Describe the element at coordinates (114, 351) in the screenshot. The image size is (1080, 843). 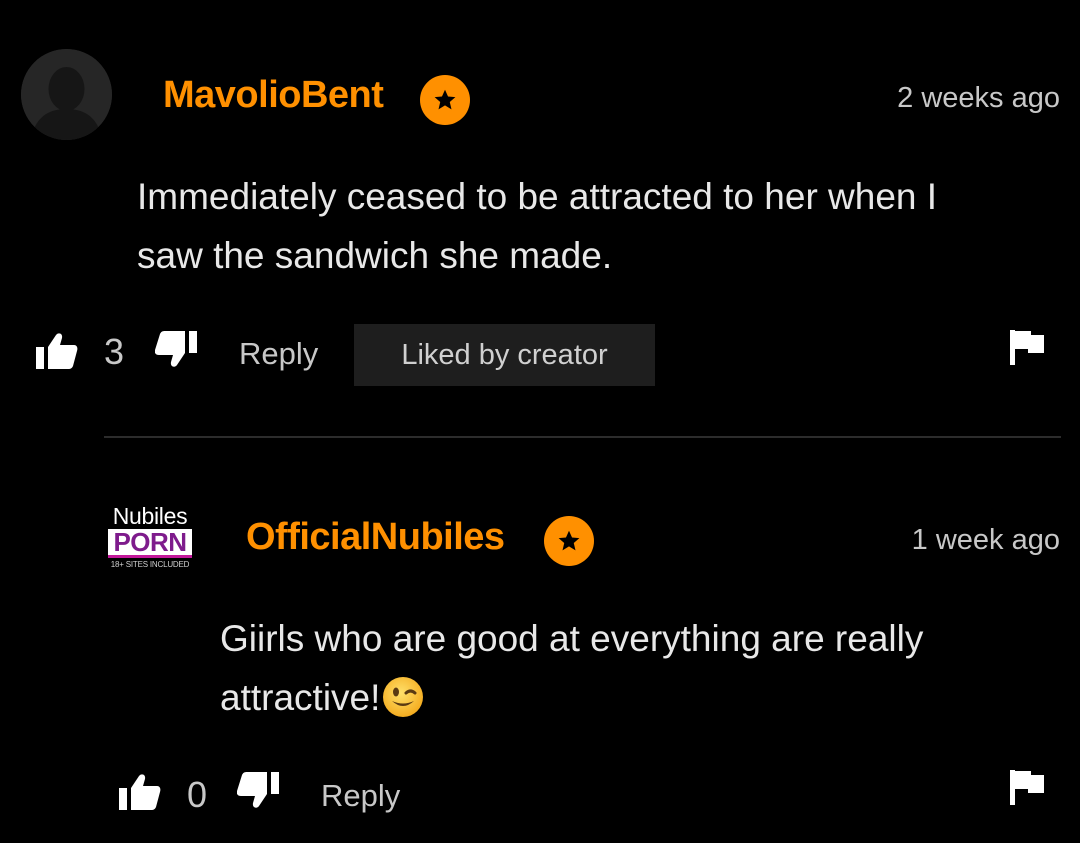
I see `like-count: 3` at that location.